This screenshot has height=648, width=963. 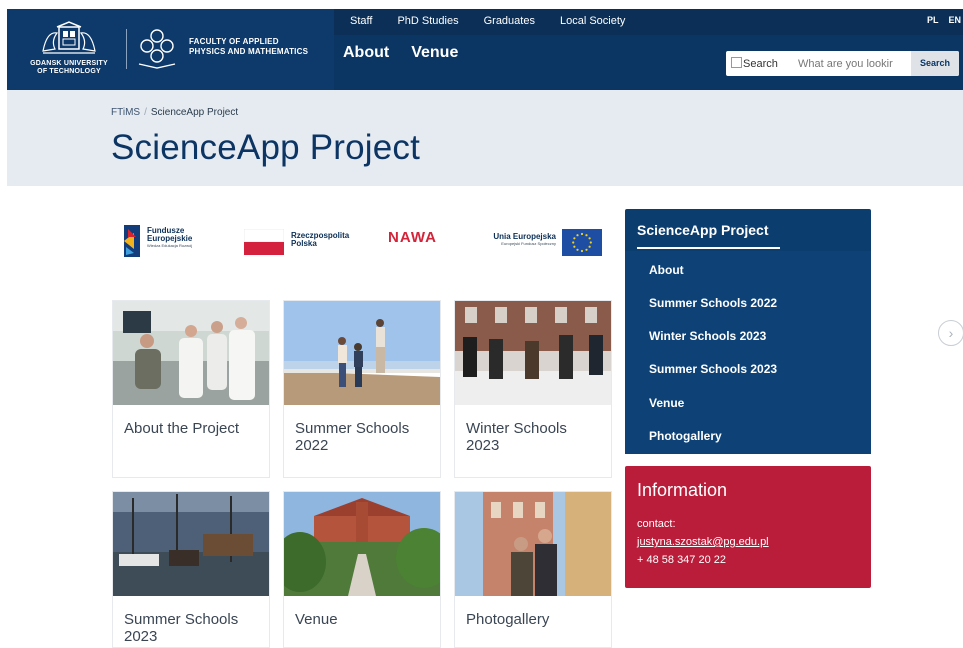 I want to click on fe-line3: Wiedza Edukacja Rozwój, so click(x=170, y=245).